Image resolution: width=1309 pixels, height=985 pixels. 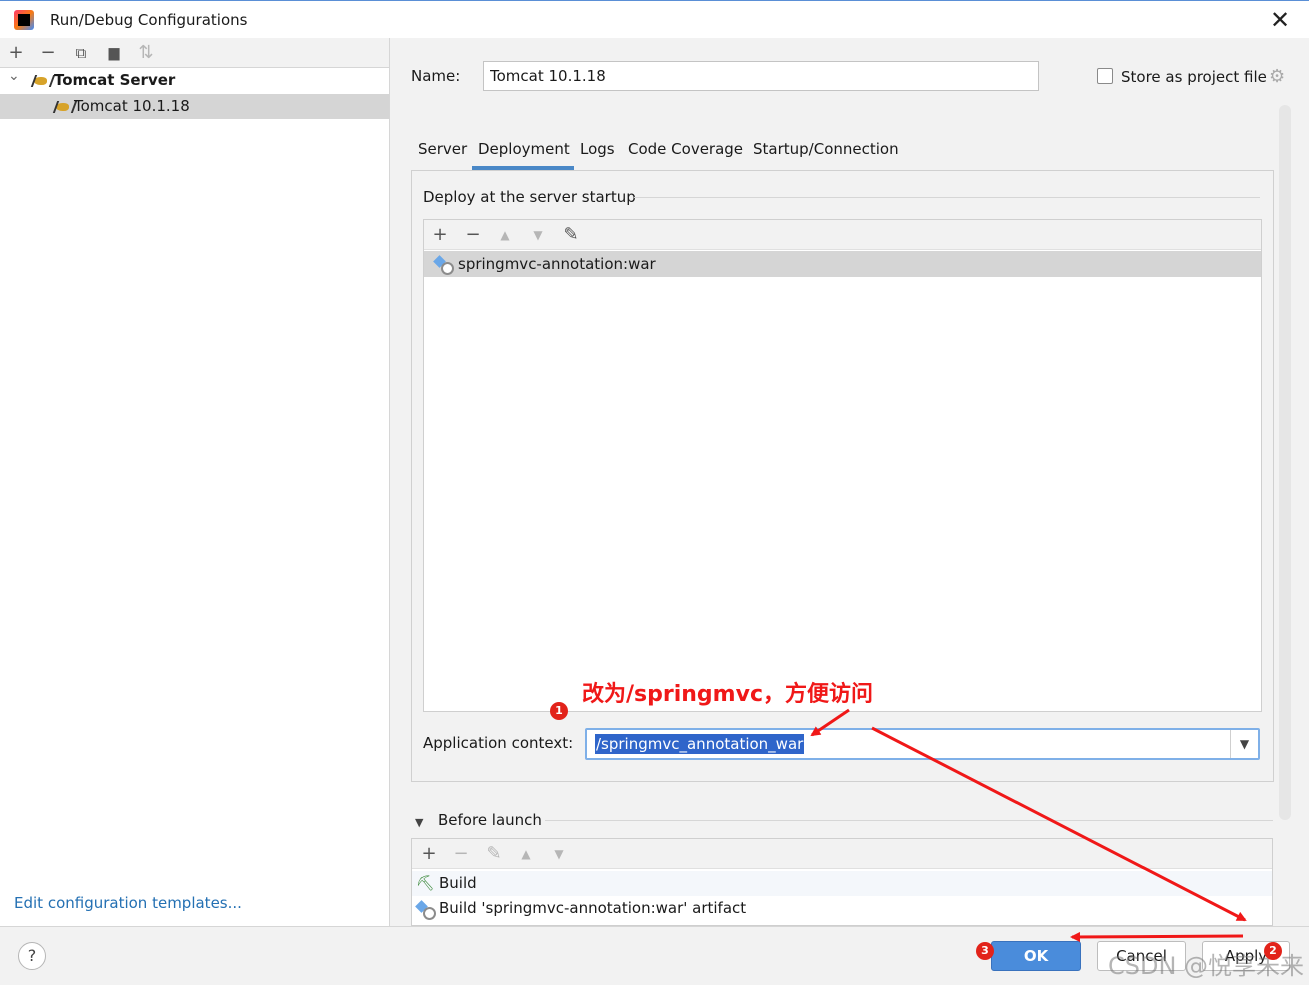 I want to click on list-item: springmvc-annotation:war, so click(x=842, y=264).